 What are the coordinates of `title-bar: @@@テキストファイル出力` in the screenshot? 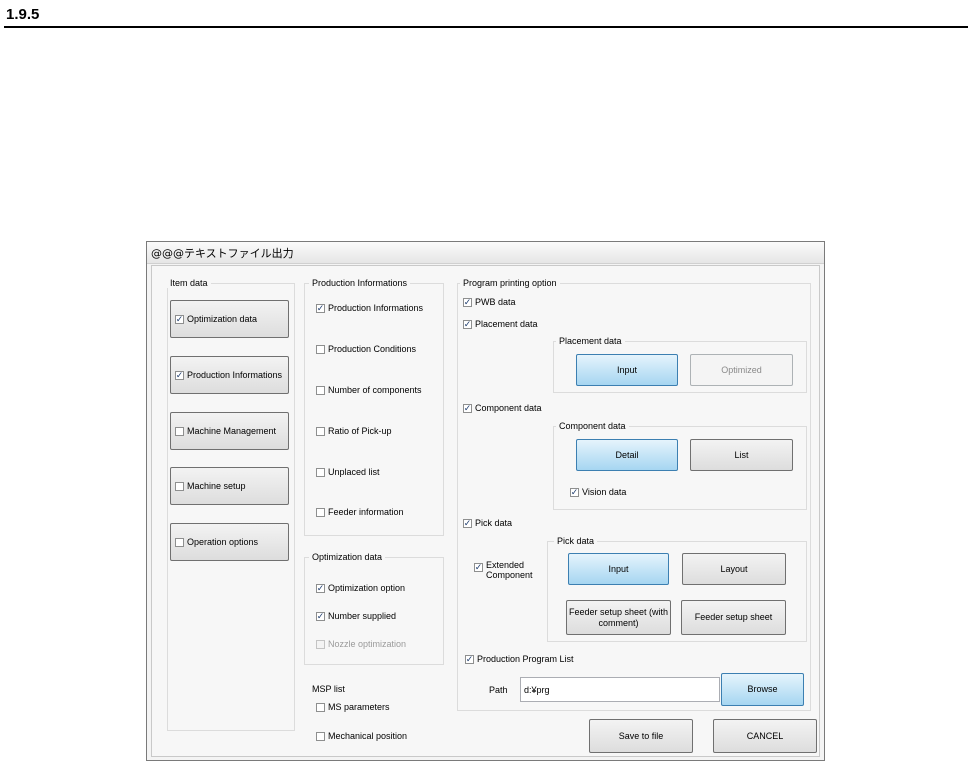 It's located at (485, 253).